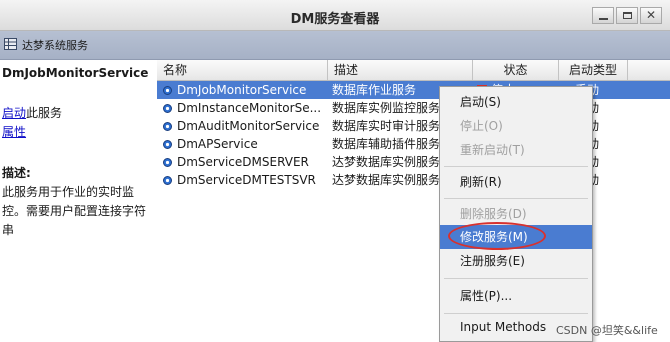 The width and height of the screenshot is (670, 342). I want to click on start-service-line: 启动此服务, so click(32, 112).